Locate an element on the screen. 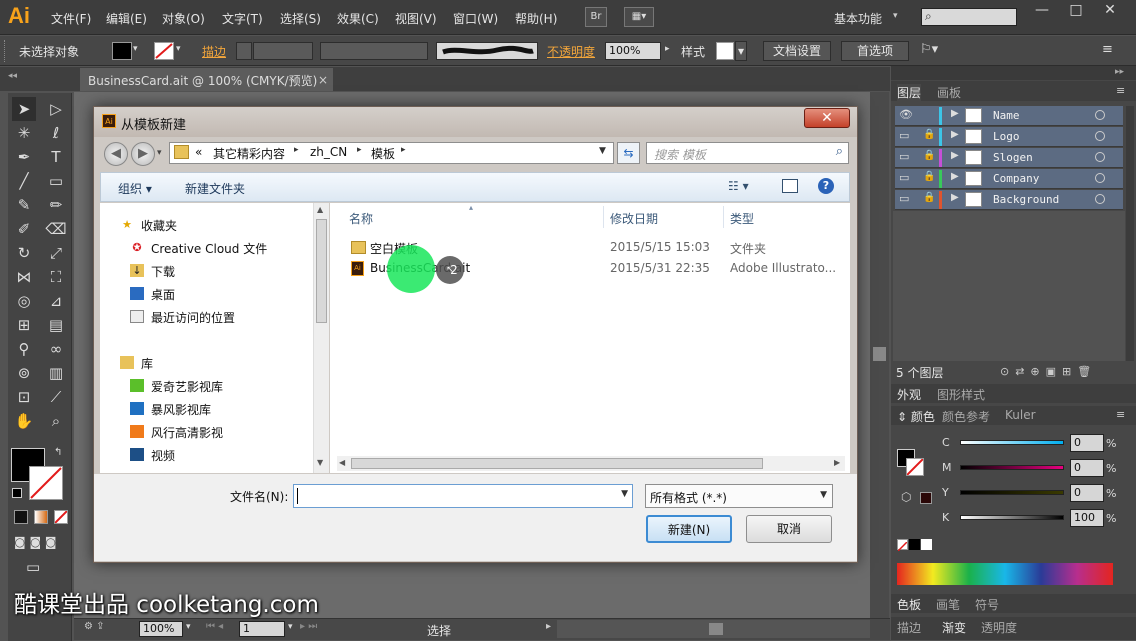 The width and height of the screenshot is (1136, 641). scroll-down-icon: ▼ is located at coordinates (320, 462).